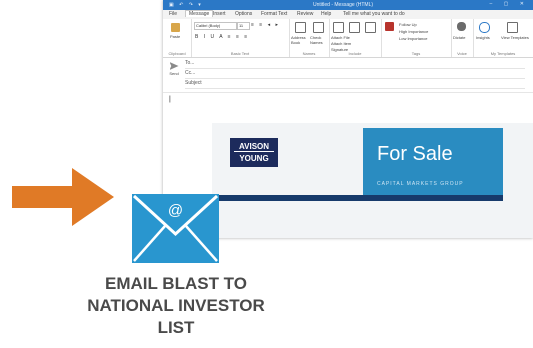 Image resolution: width=533 pixels, height=348 pixels. Describe the element at coordinates (370, 27) in the screenshot. I see `signature-icon` at that location.